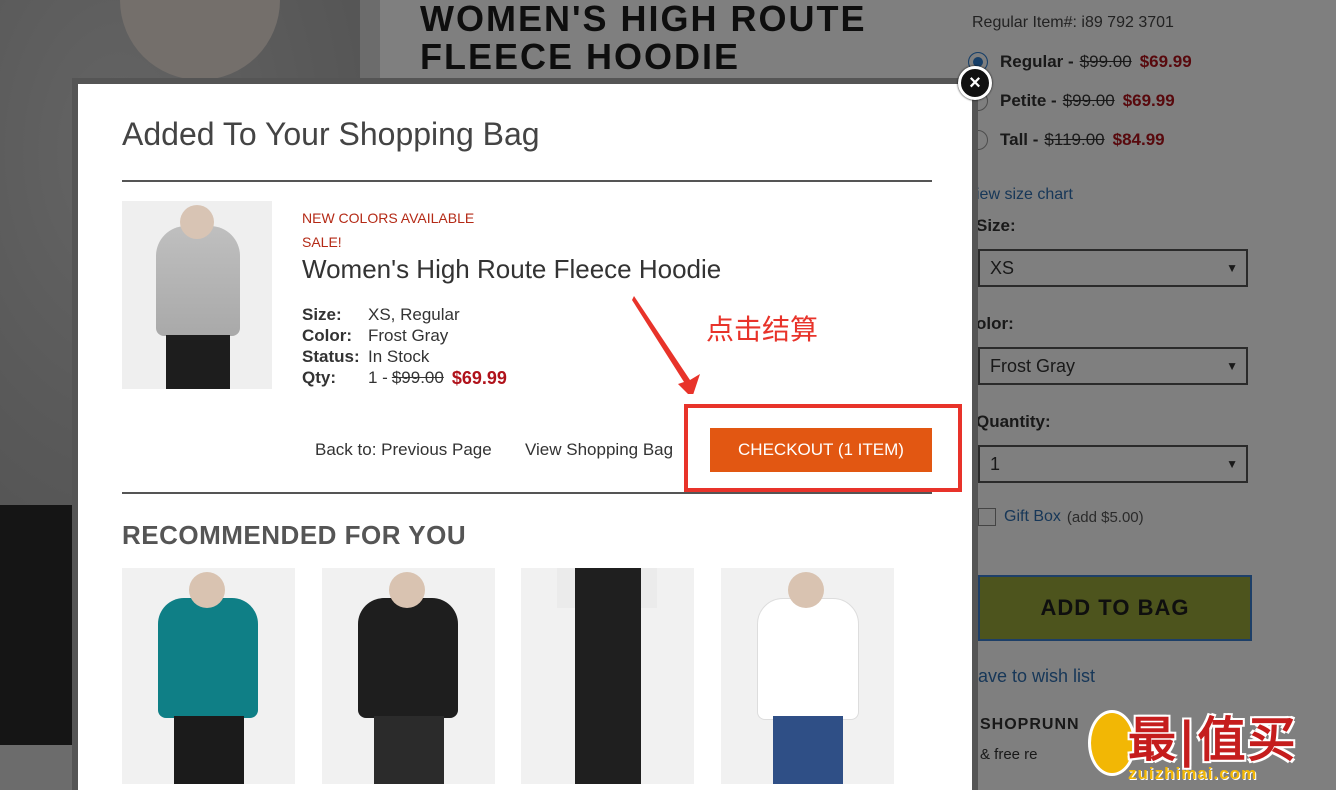 The height and width of the screenshot is (790, 1336). I want to click on qty-sale-price: $69.99, so click(479, 378).